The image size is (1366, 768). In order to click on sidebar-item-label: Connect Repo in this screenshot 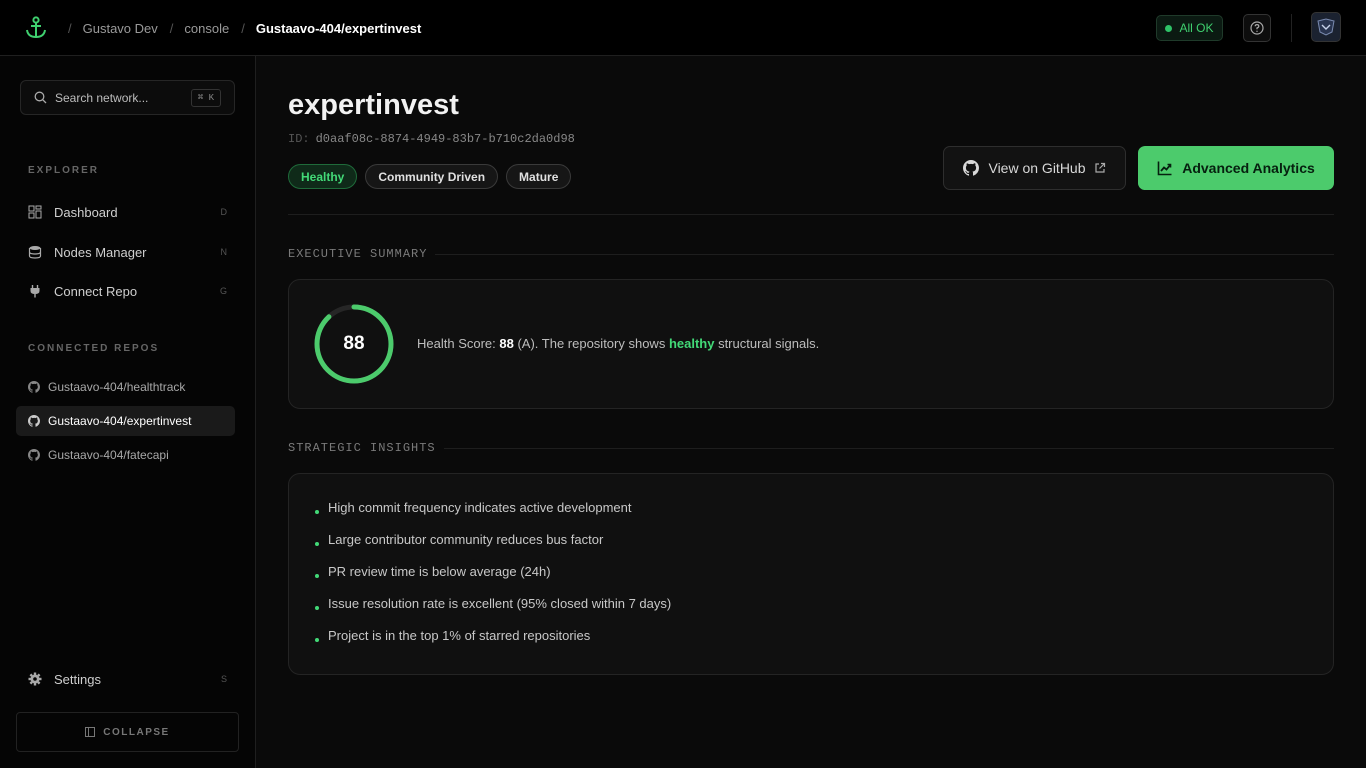, I will do `click(96, 291)`.